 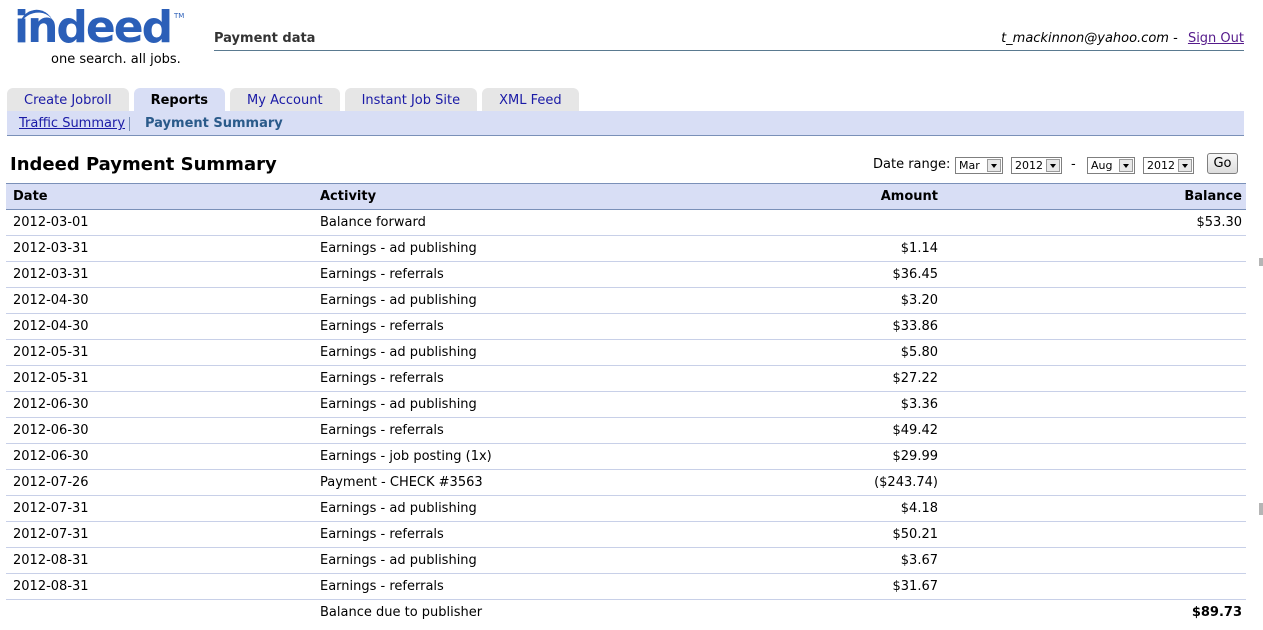 I want to click on from-year-select: 2012, so click(x=1036, y=165).